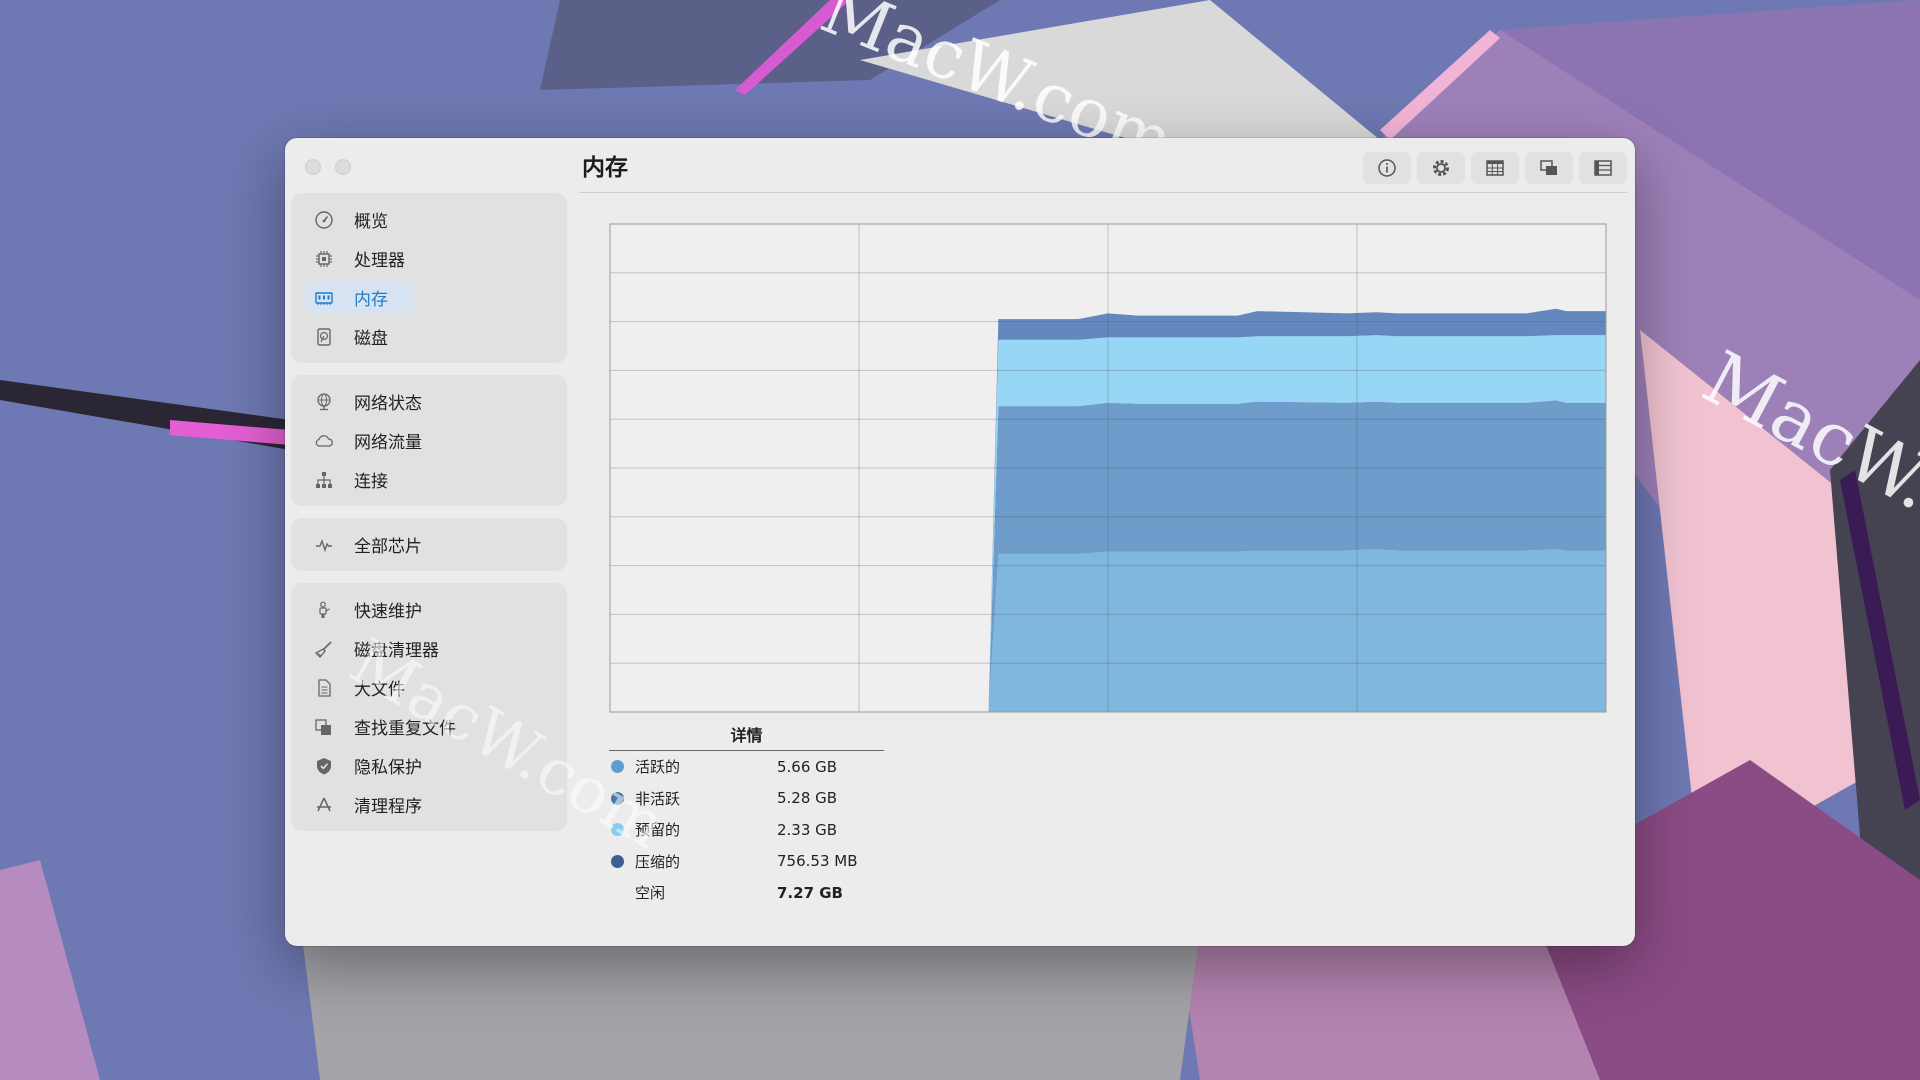 The image size is (1920, 1080). I want to click on details-row-value: 756.53 MB, so click(817, 861).